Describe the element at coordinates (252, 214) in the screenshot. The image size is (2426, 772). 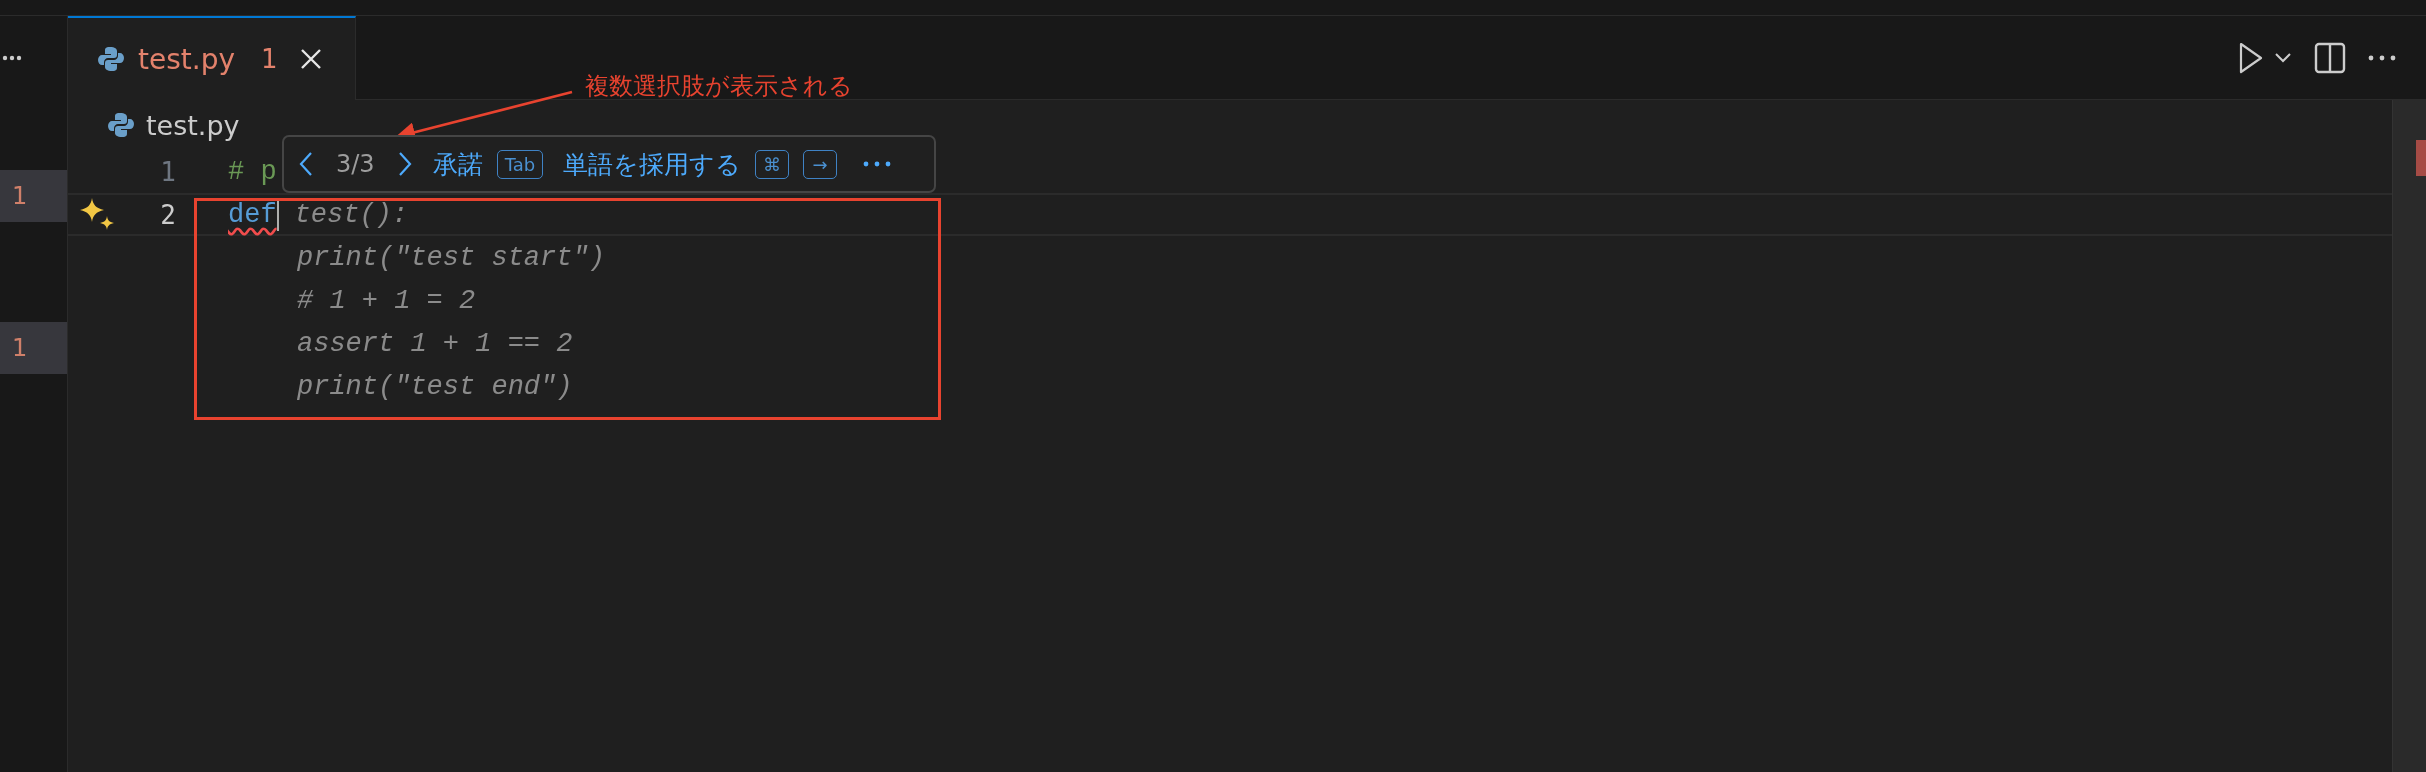
I see `code-text: def` at that location.